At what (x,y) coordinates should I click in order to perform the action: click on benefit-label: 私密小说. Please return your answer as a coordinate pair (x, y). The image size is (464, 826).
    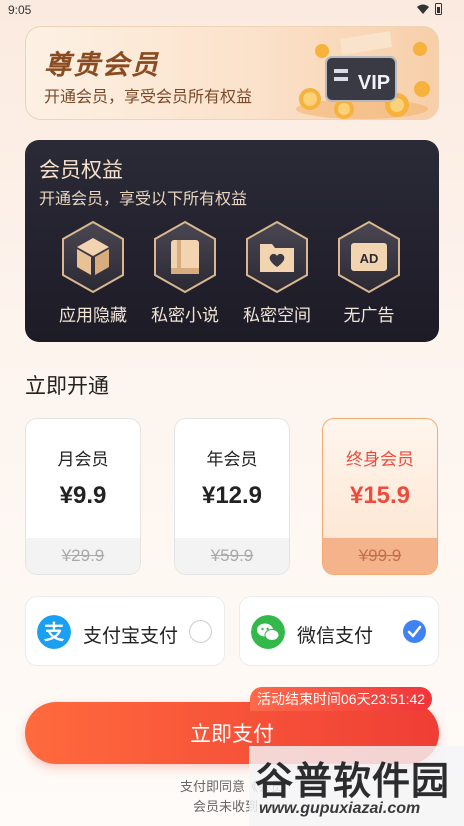
    Looking at the image, I should click on (185, 315).